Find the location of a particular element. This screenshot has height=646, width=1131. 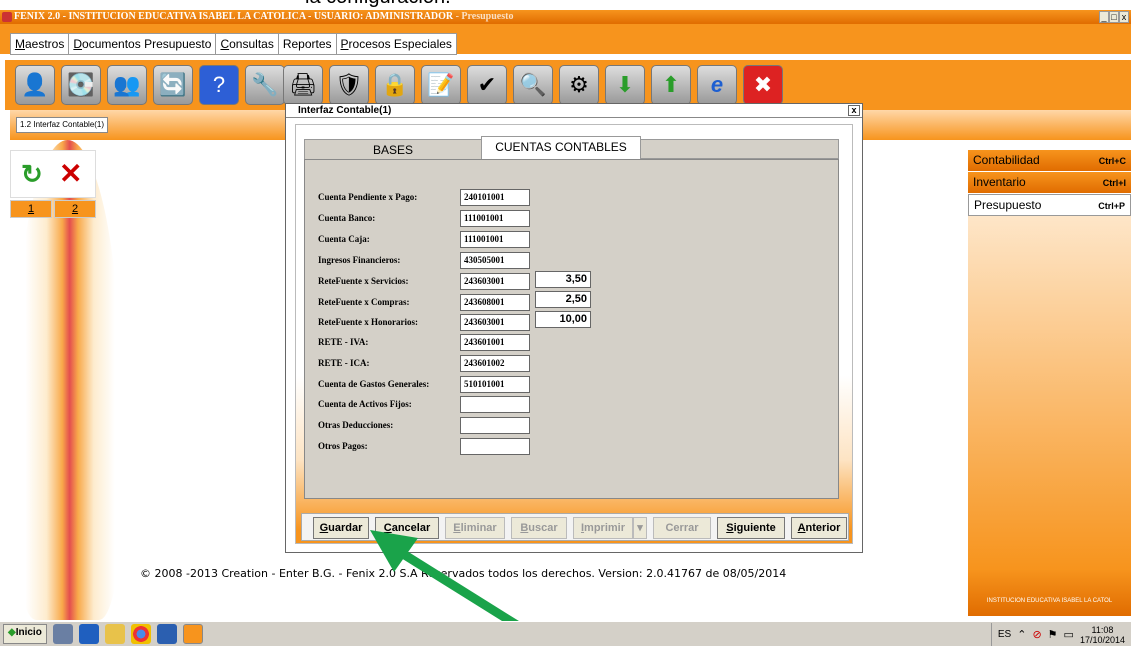

admin-icon: ⚙ is located at coordinates (579, 85).